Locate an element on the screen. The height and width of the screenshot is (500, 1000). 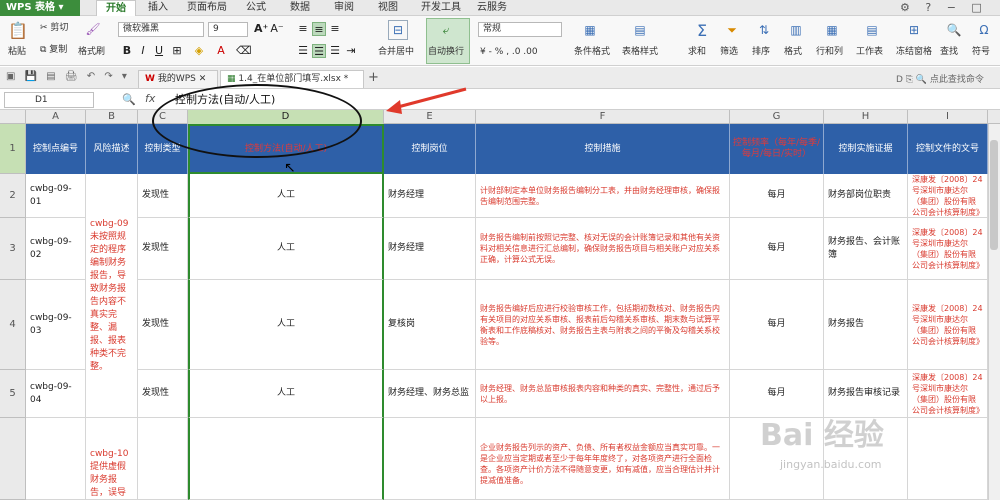
tab-insert: 插入 is located at coordinates (158, 8).